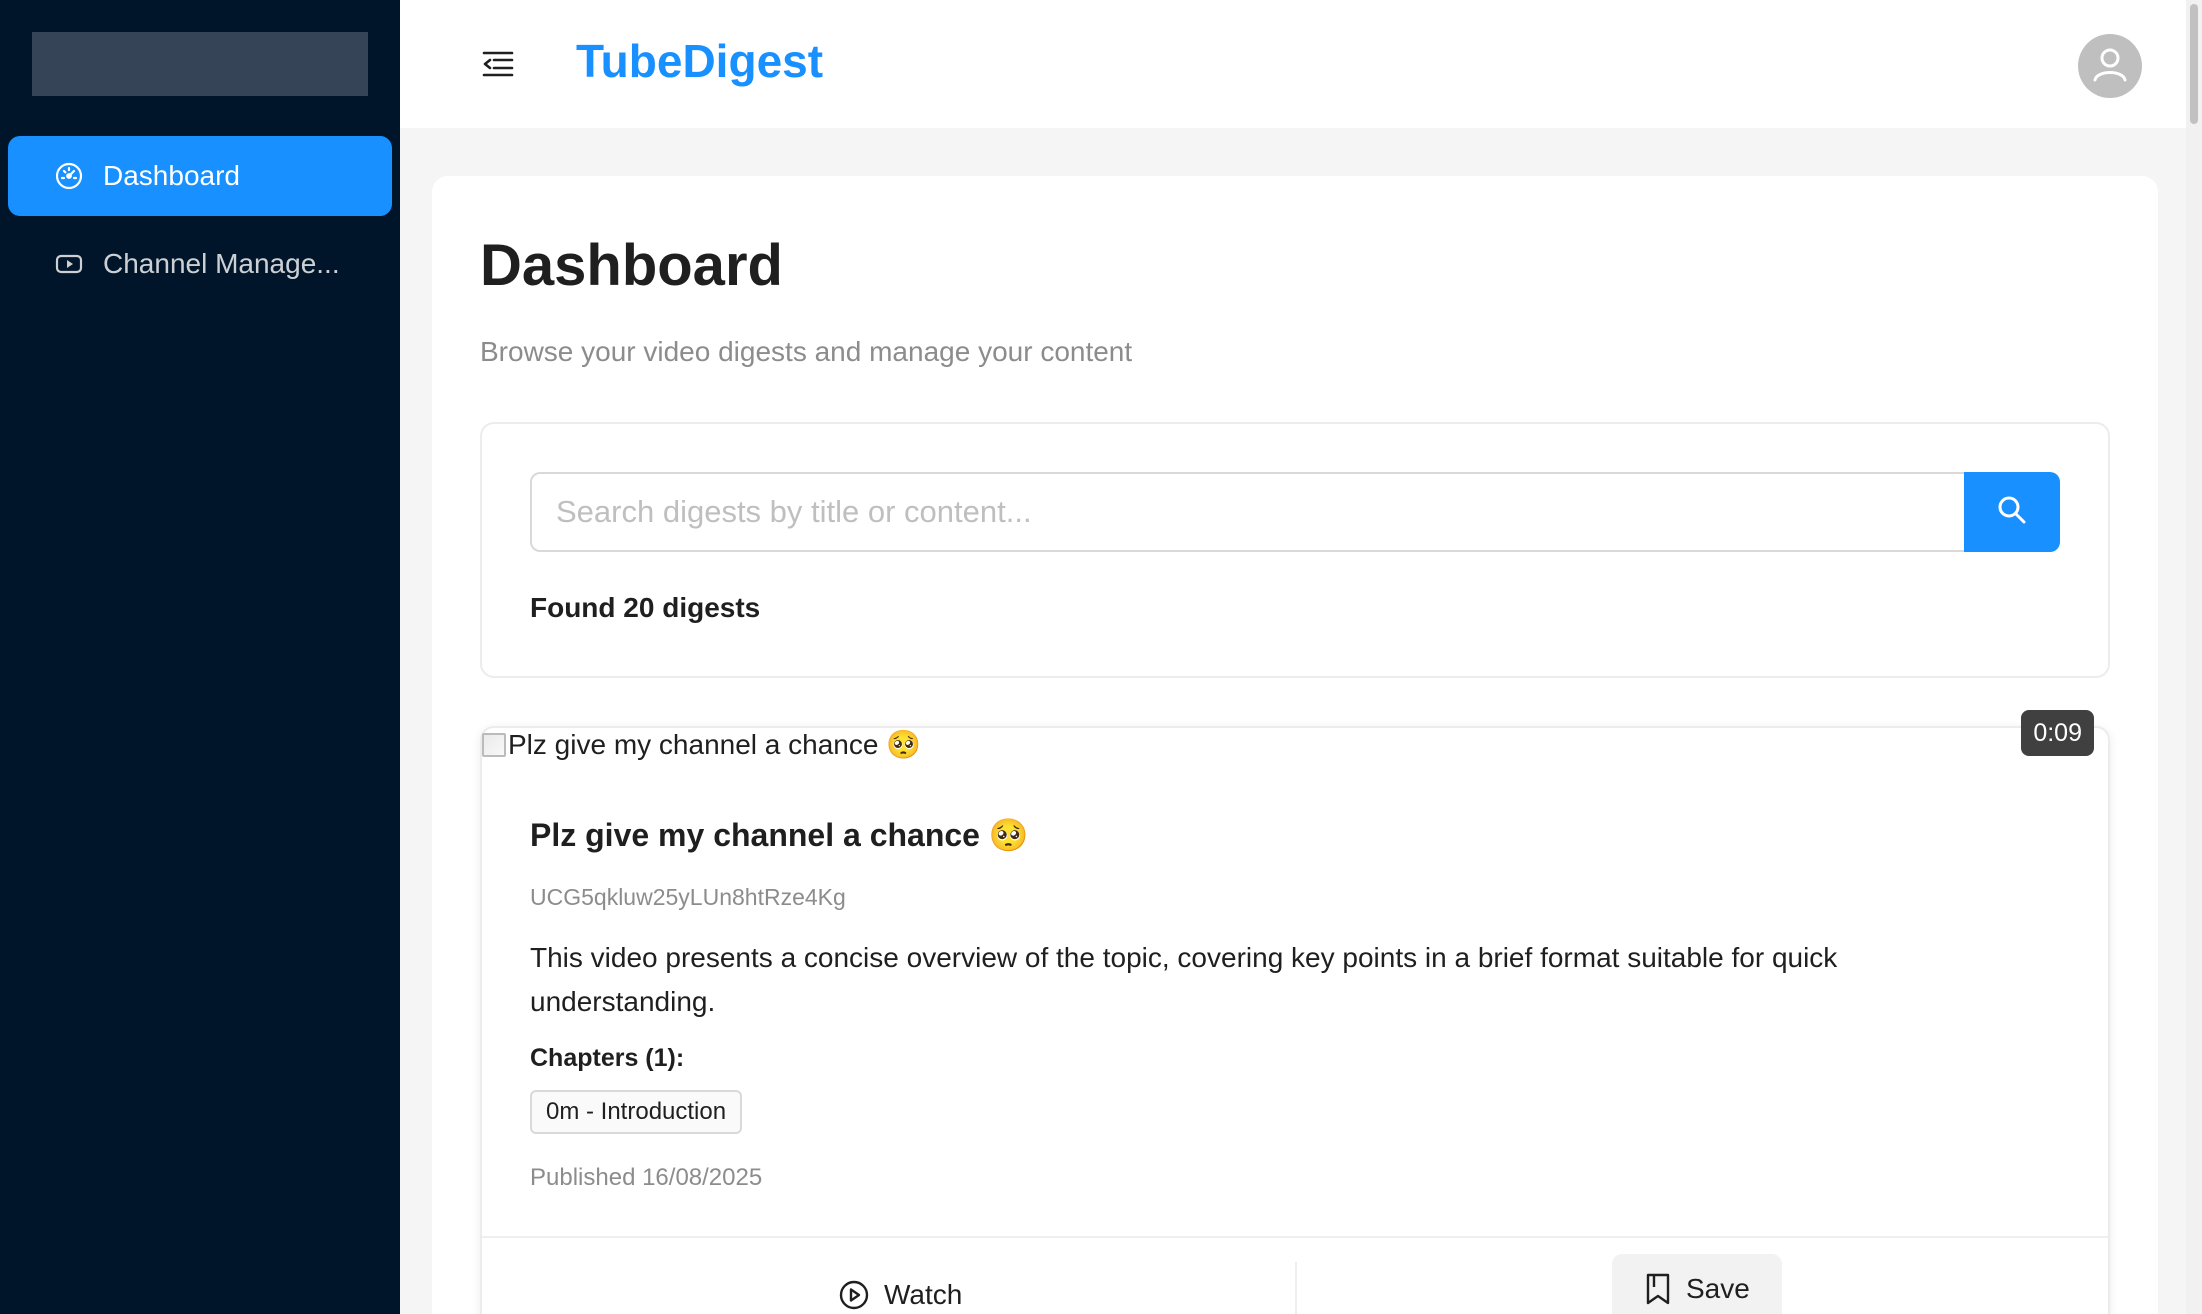  I want to click on search-button, so click(2012, 512).